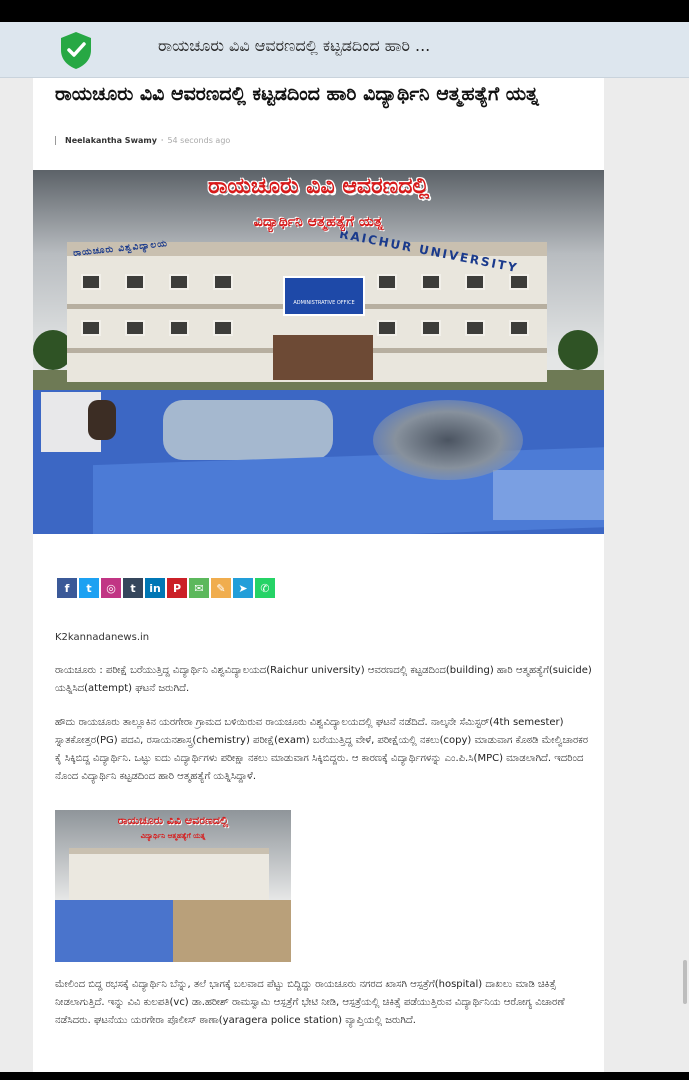 This screenshot has height=1080, width=689. What do you see at coordinates (199, 140) in the screenshot?
I see `timestamp: 54 seconds ago` at bounding box center [199, 140].